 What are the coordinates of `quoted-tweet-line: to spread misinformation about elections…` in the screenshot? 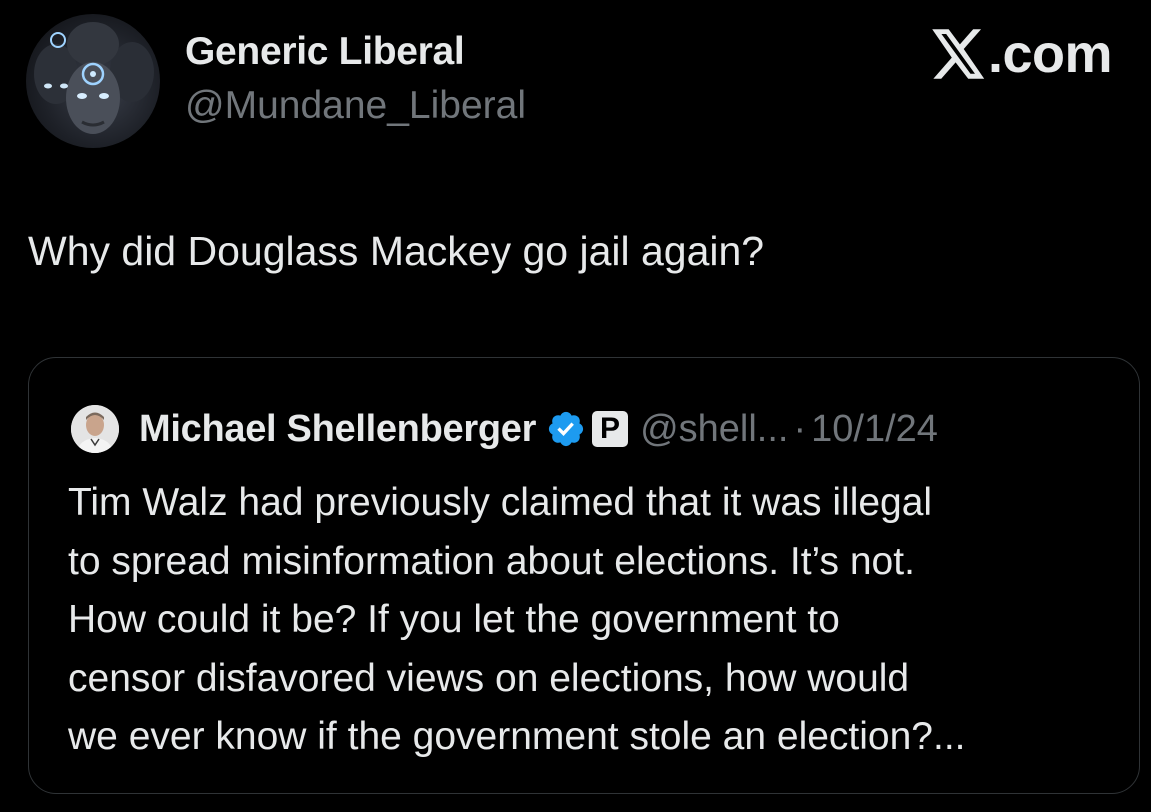 It's located at (491, 561).